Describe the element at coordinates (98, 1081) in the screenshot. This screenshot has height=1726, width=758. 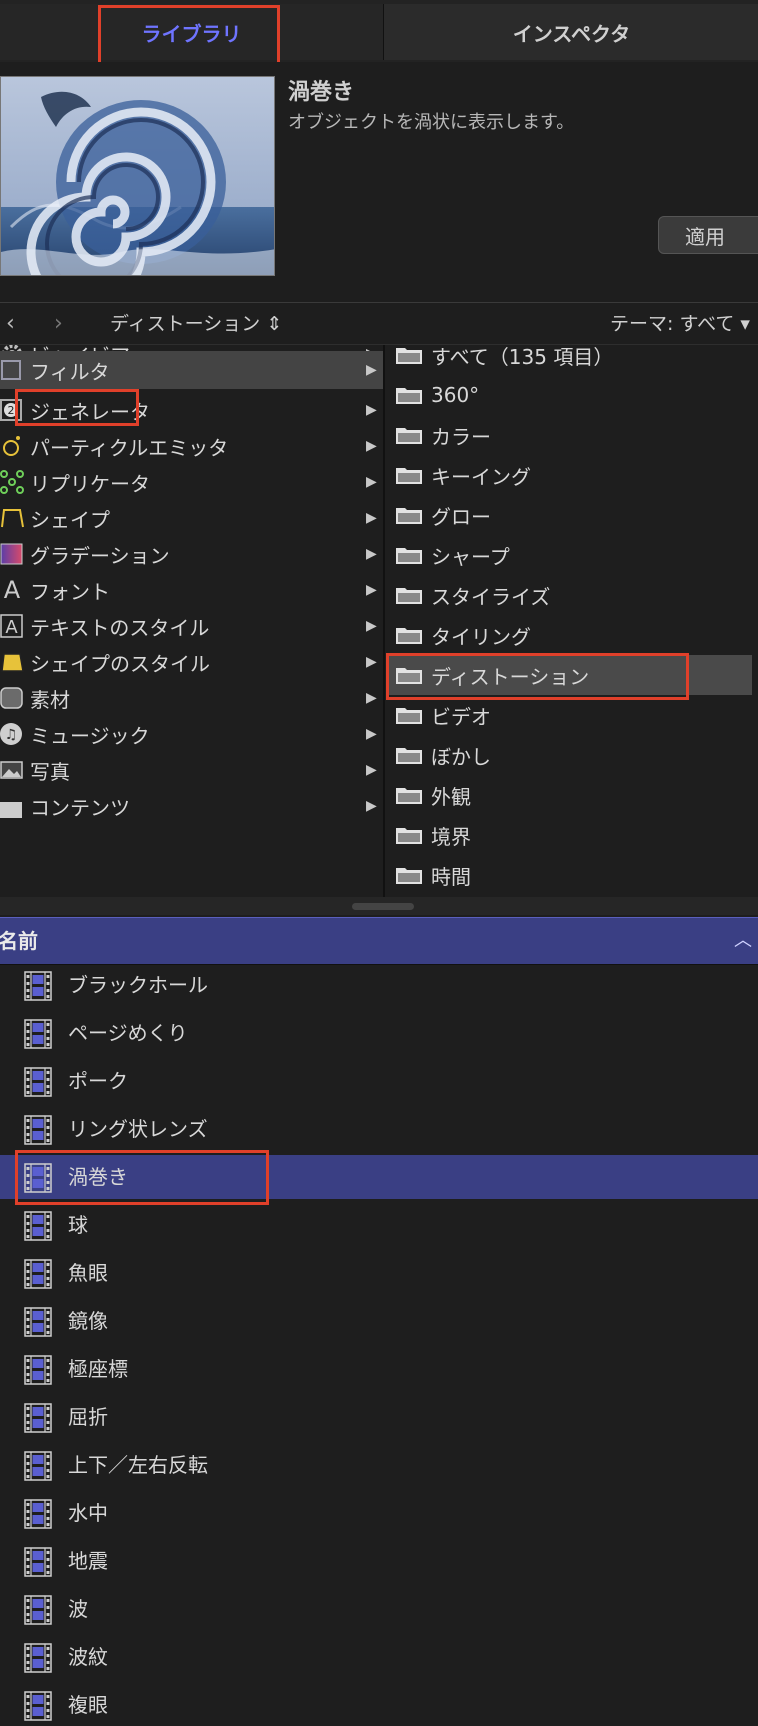
I see `filter-label: ポーク` at that location.